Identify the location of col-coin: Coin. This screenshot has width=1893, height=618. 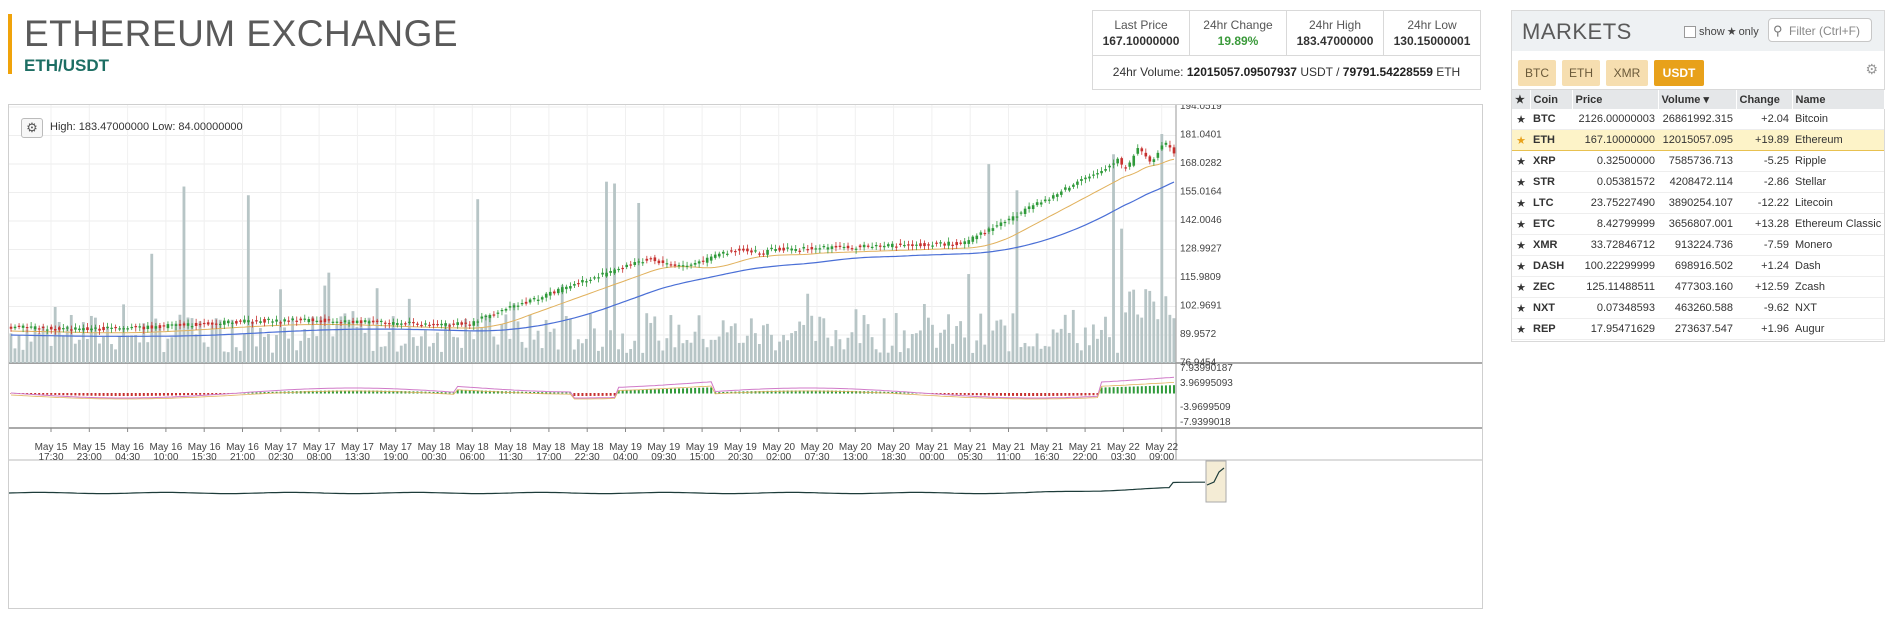
(1551, 99).